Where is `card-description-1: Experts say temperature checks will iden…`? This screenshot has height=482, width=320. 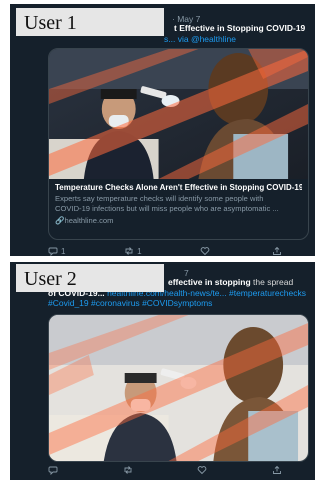
card-description-1: Experts say temperature checks will iden… is located at coordinates (159, 198).